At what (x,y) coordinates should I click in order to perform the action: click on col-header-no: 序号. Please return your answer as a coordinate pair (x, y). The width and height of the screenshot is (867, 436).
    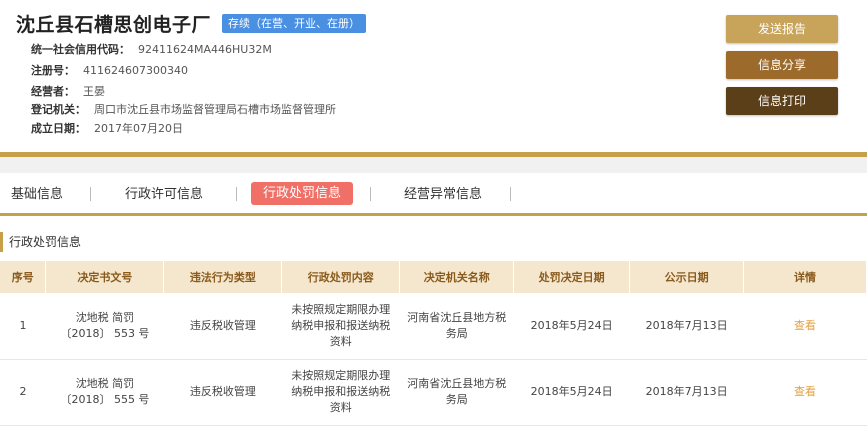
    Looking at the image, I should click on (23, 277).